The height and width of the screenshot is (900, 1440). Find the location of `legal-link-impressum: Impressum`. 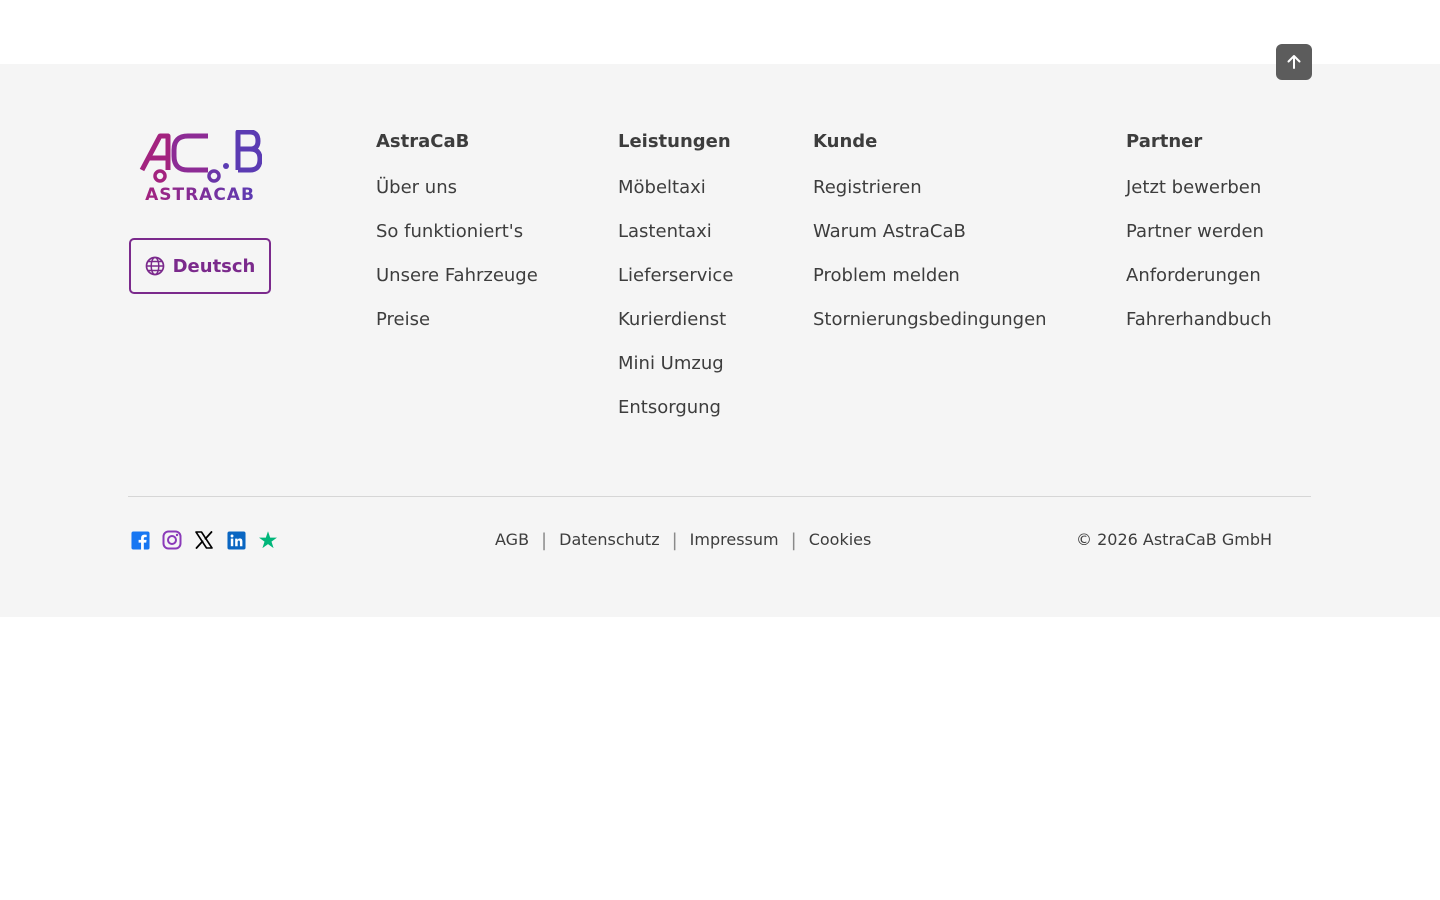

legal-link-impressum: Impressum is located at coordinates (734, 540).